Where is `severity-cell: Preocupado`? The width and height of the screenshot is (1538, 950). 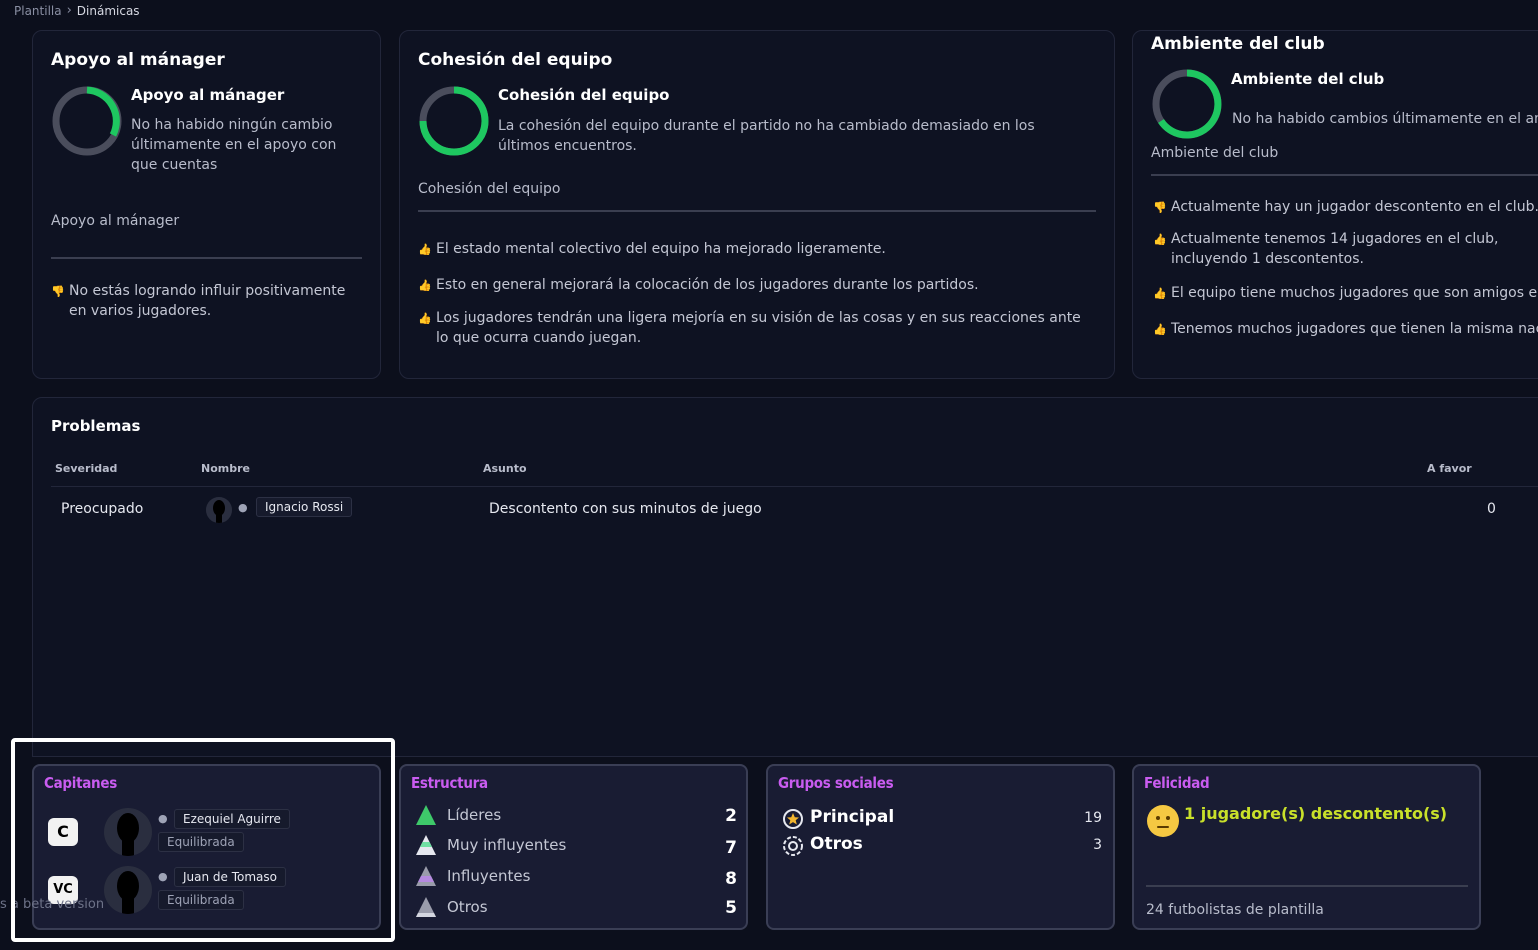
severity-cell: Preocupado is located at coordinates (102, 509).